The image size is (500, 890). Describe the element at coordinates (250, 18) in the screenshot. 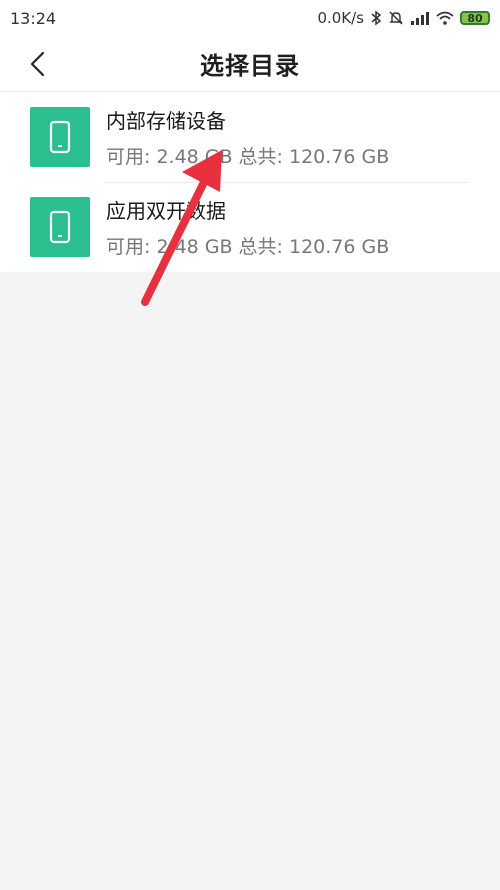

I see `status-bar: 13:24 0.0K/s 80` at that location.